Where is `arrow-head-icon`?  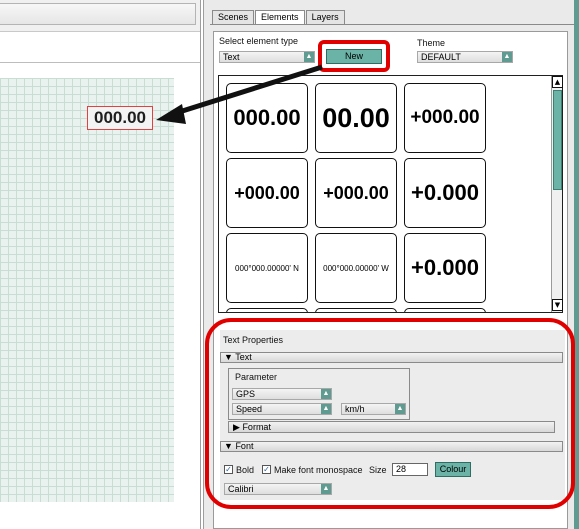 arrow-head-icon is located at coordinates (171, 114).